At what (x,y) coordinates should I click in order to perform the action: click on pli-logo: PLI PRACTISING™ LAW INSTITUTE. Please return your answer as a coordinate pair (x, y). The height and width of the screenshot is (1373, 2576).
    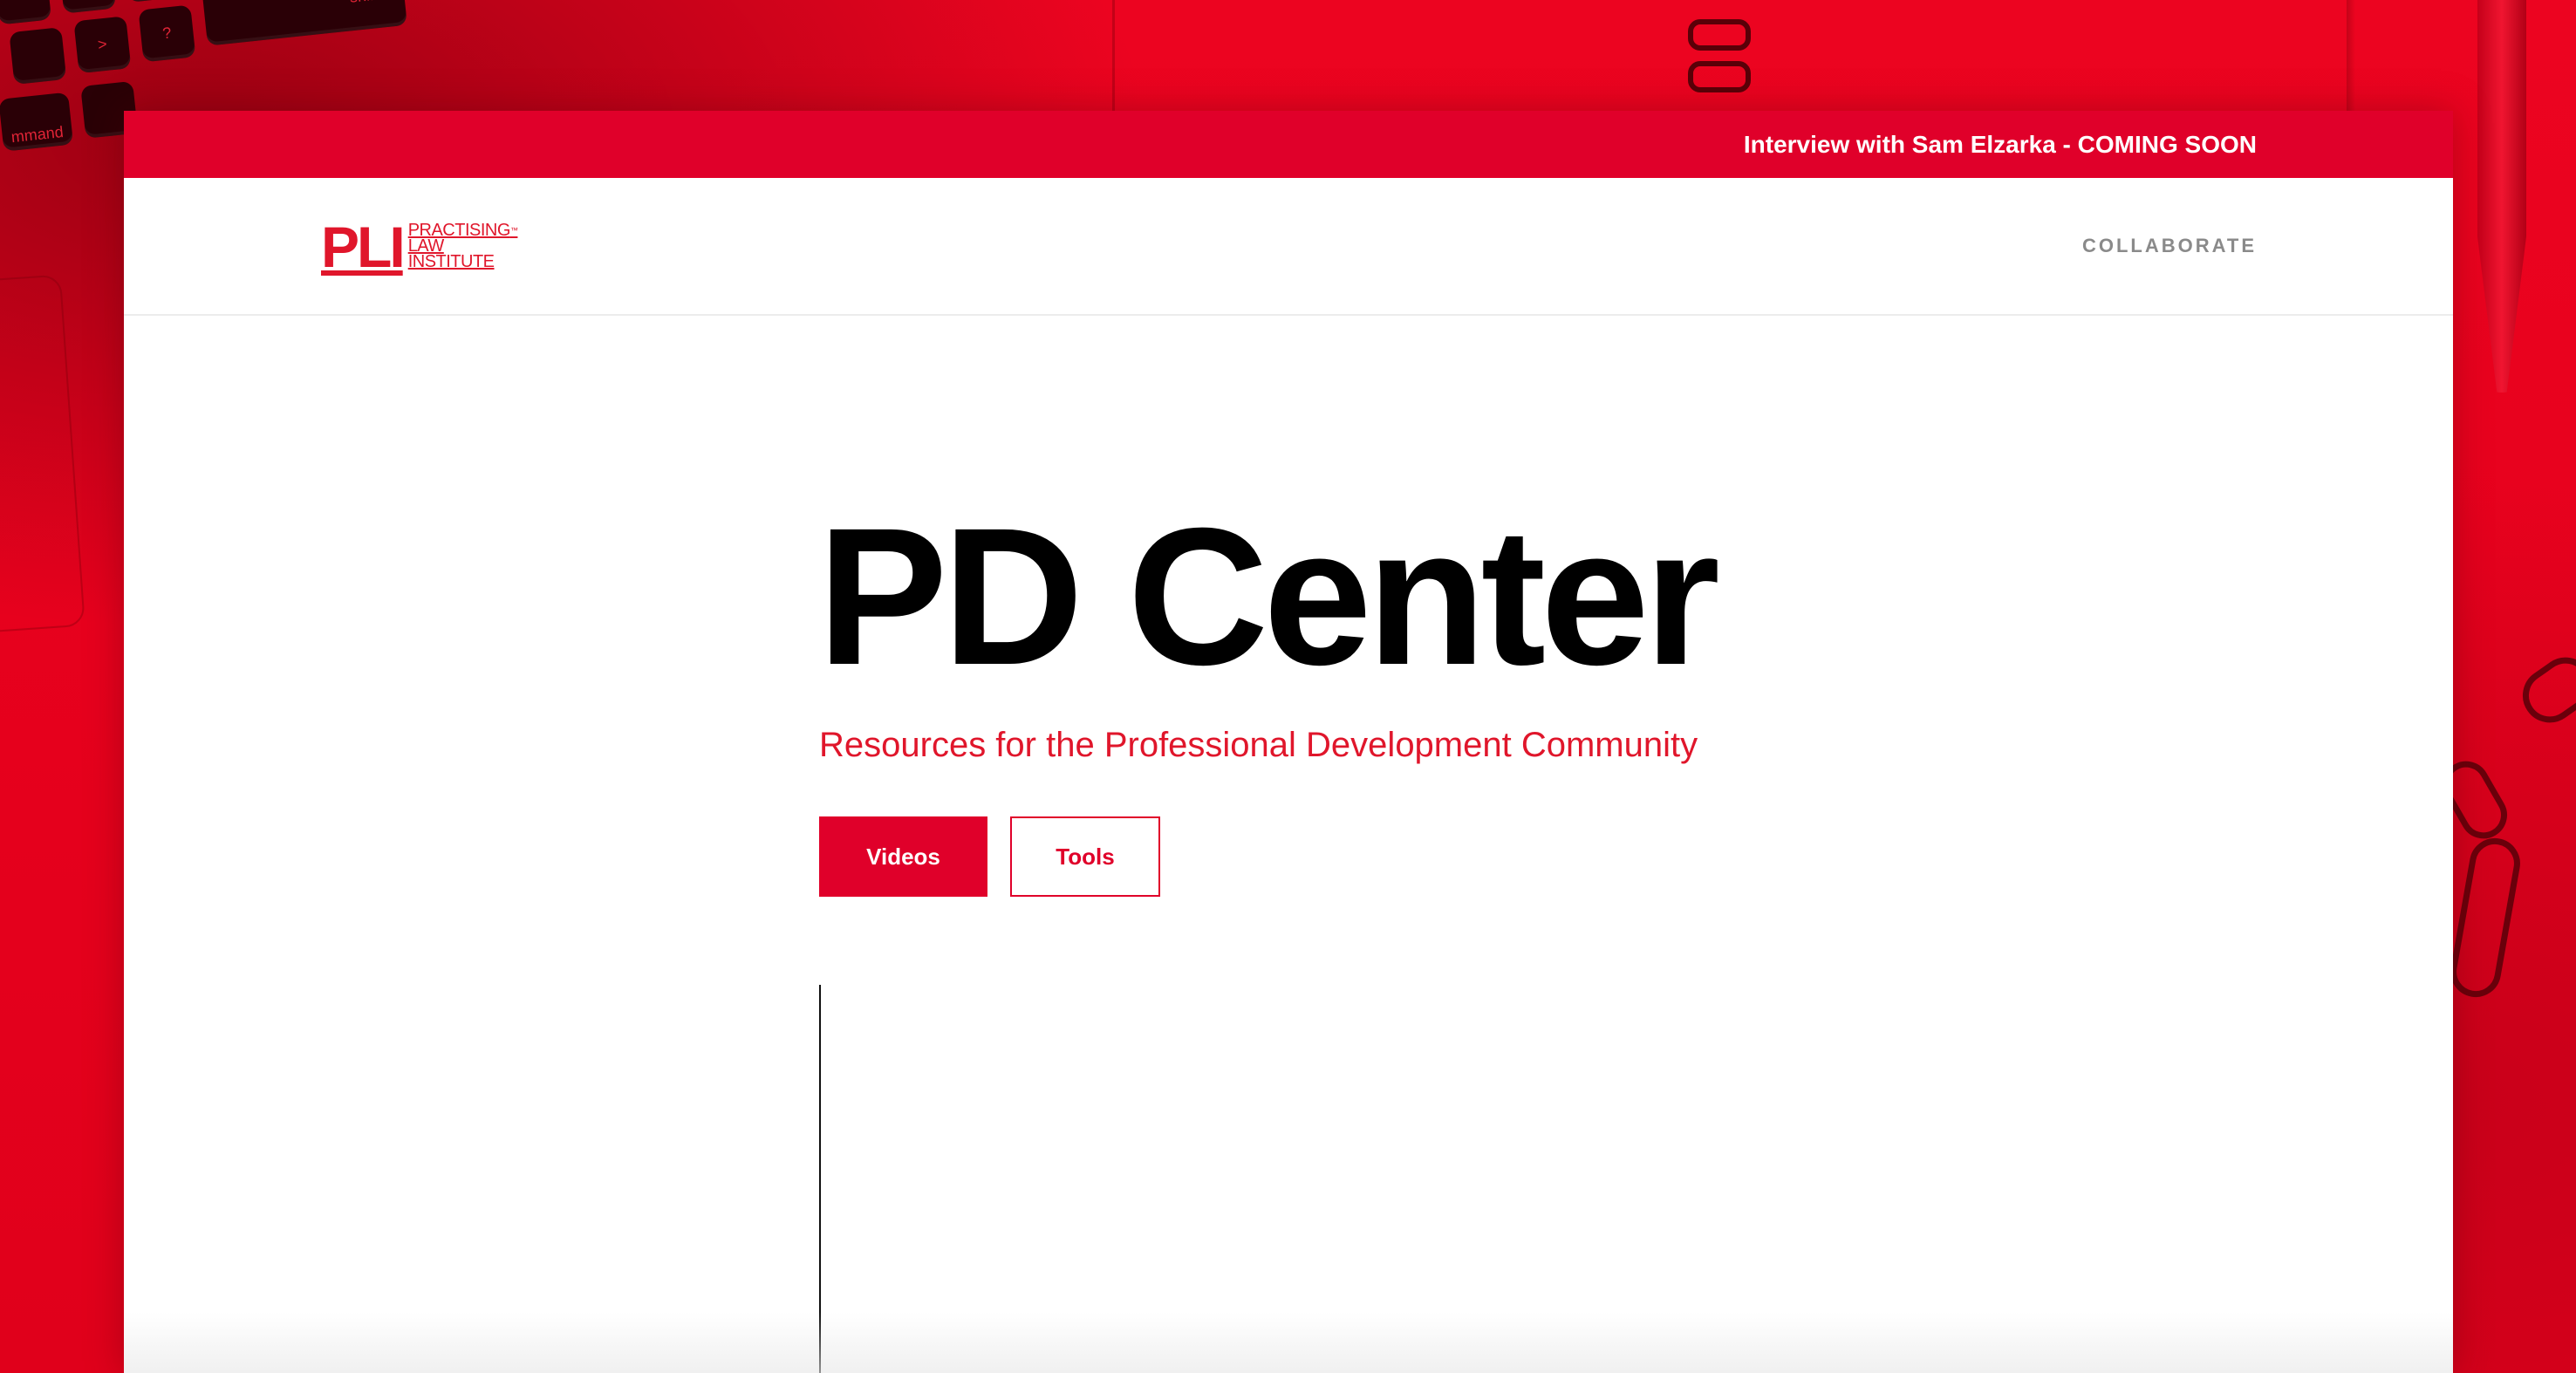
    Looking at the image, I should click on (419, 247).